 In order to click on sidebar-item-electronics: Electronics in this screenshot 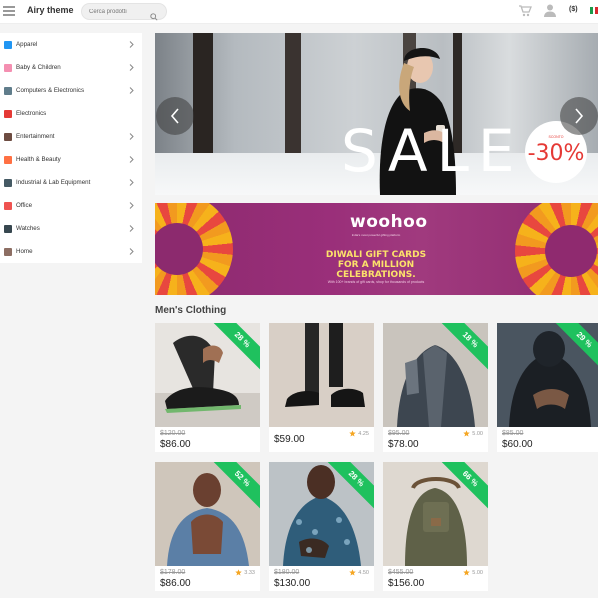, I will do `click(71, 113)`.